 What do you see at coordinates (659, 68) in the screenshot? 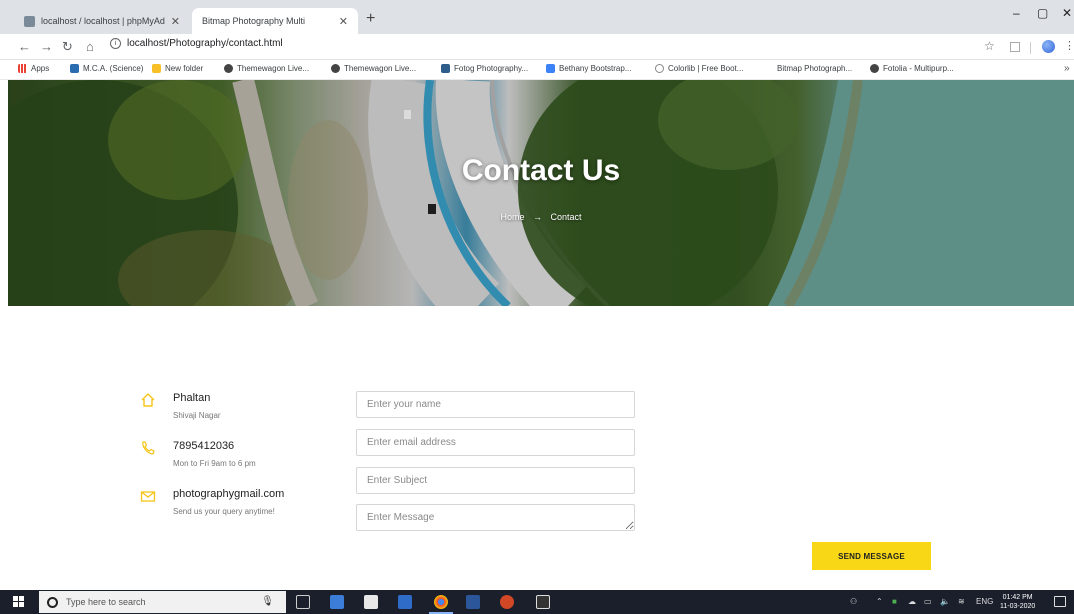
I see `colorlib-favicon-icon` at bounding box center [659, 68].